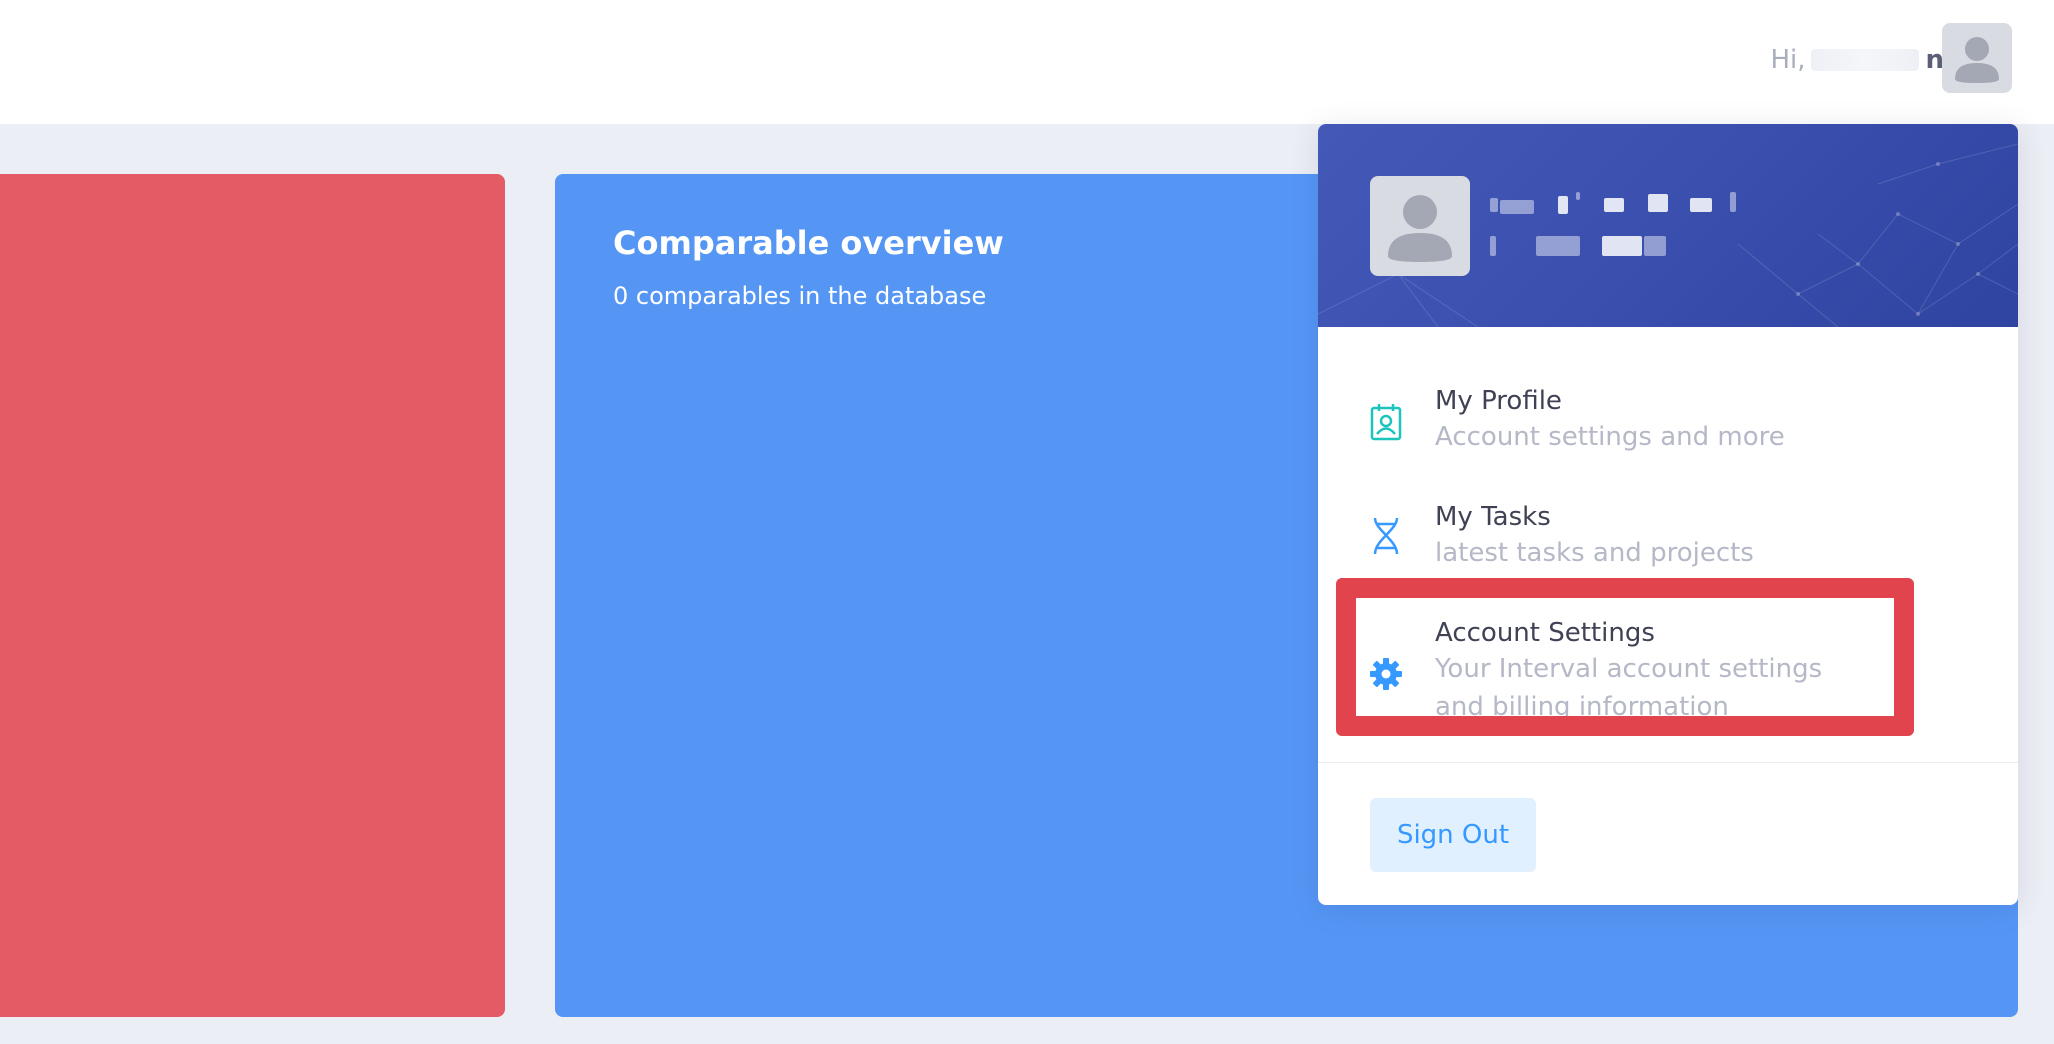 This screenshot has width=2054, height=1044. I want to click on menu-item-my-tasks: My Tasks latest tasks and projects, so click(1668, 539).